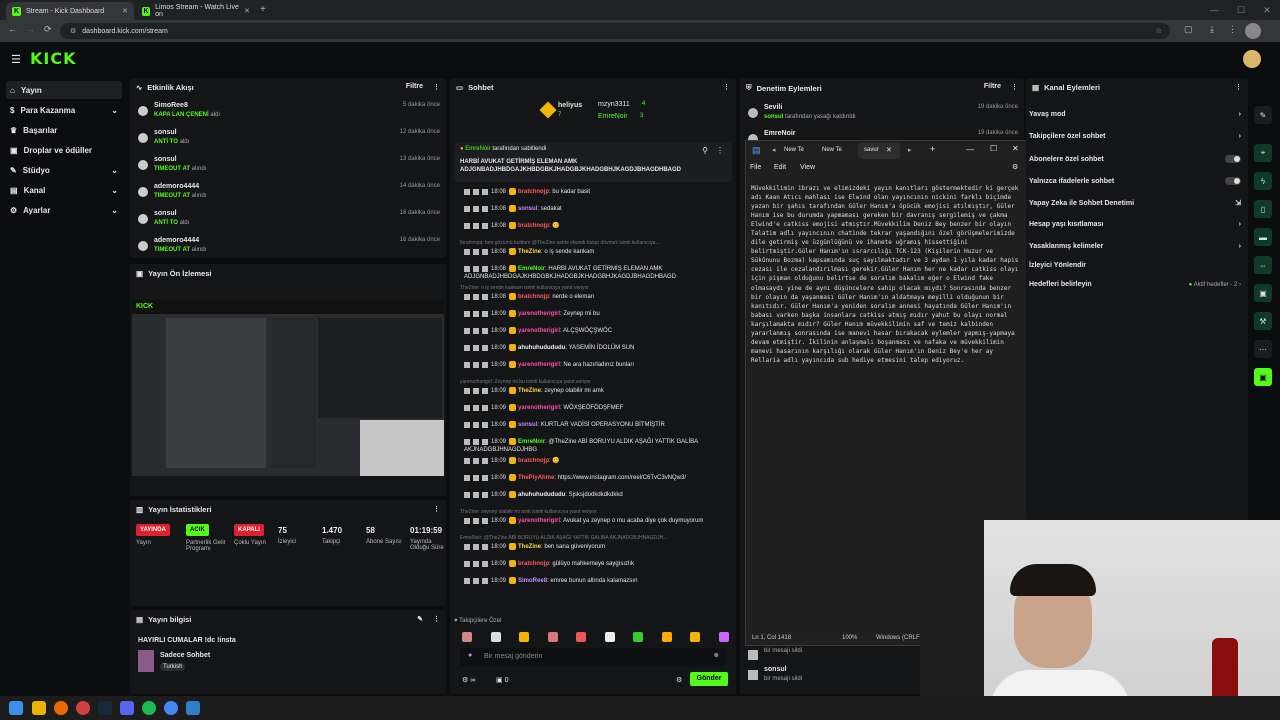 The image size is (1280, 720). Describe the element at coordinates (807, 167) in the screenshot. I see `menu-view: View` at that location.